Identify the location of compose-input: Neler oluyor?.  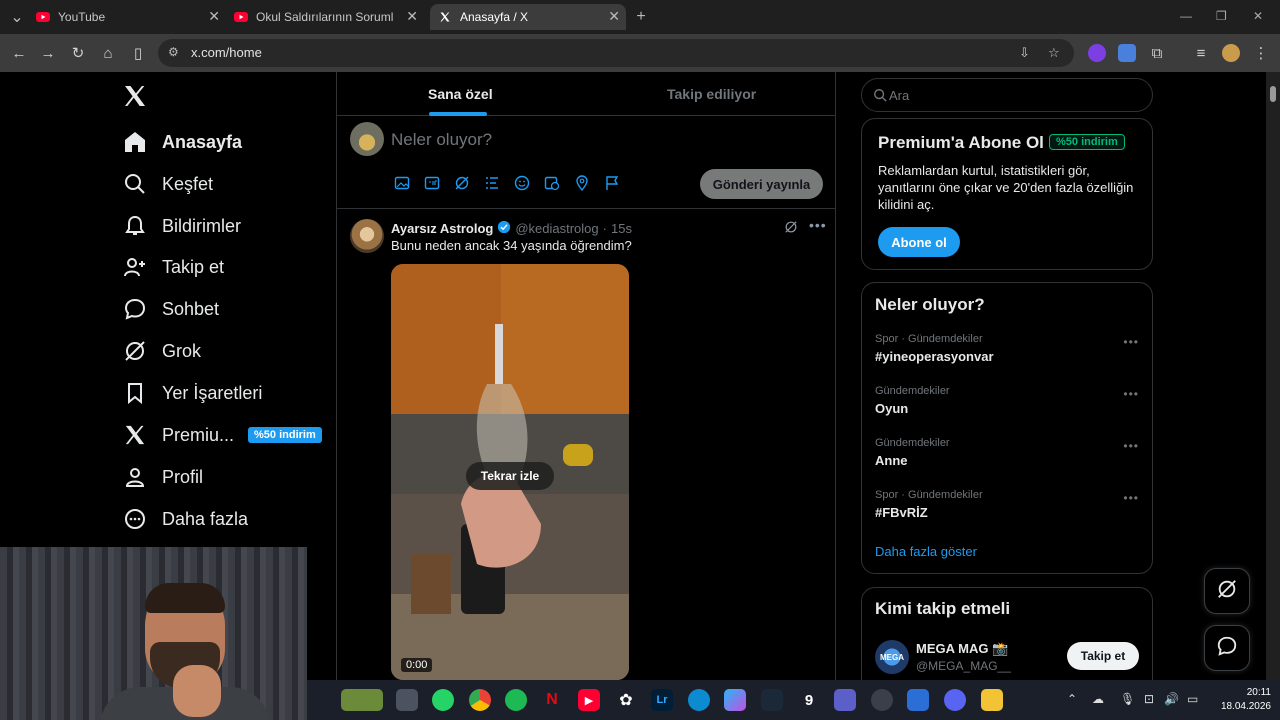
(441, 140).